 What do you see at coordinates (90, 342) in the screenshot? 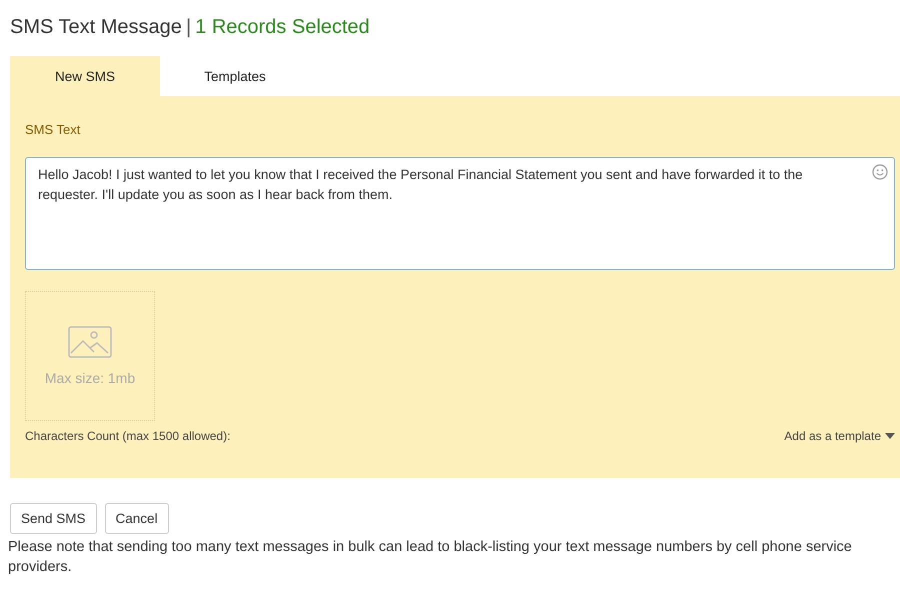
I see `image-icon` at bounding box center [90, 342].